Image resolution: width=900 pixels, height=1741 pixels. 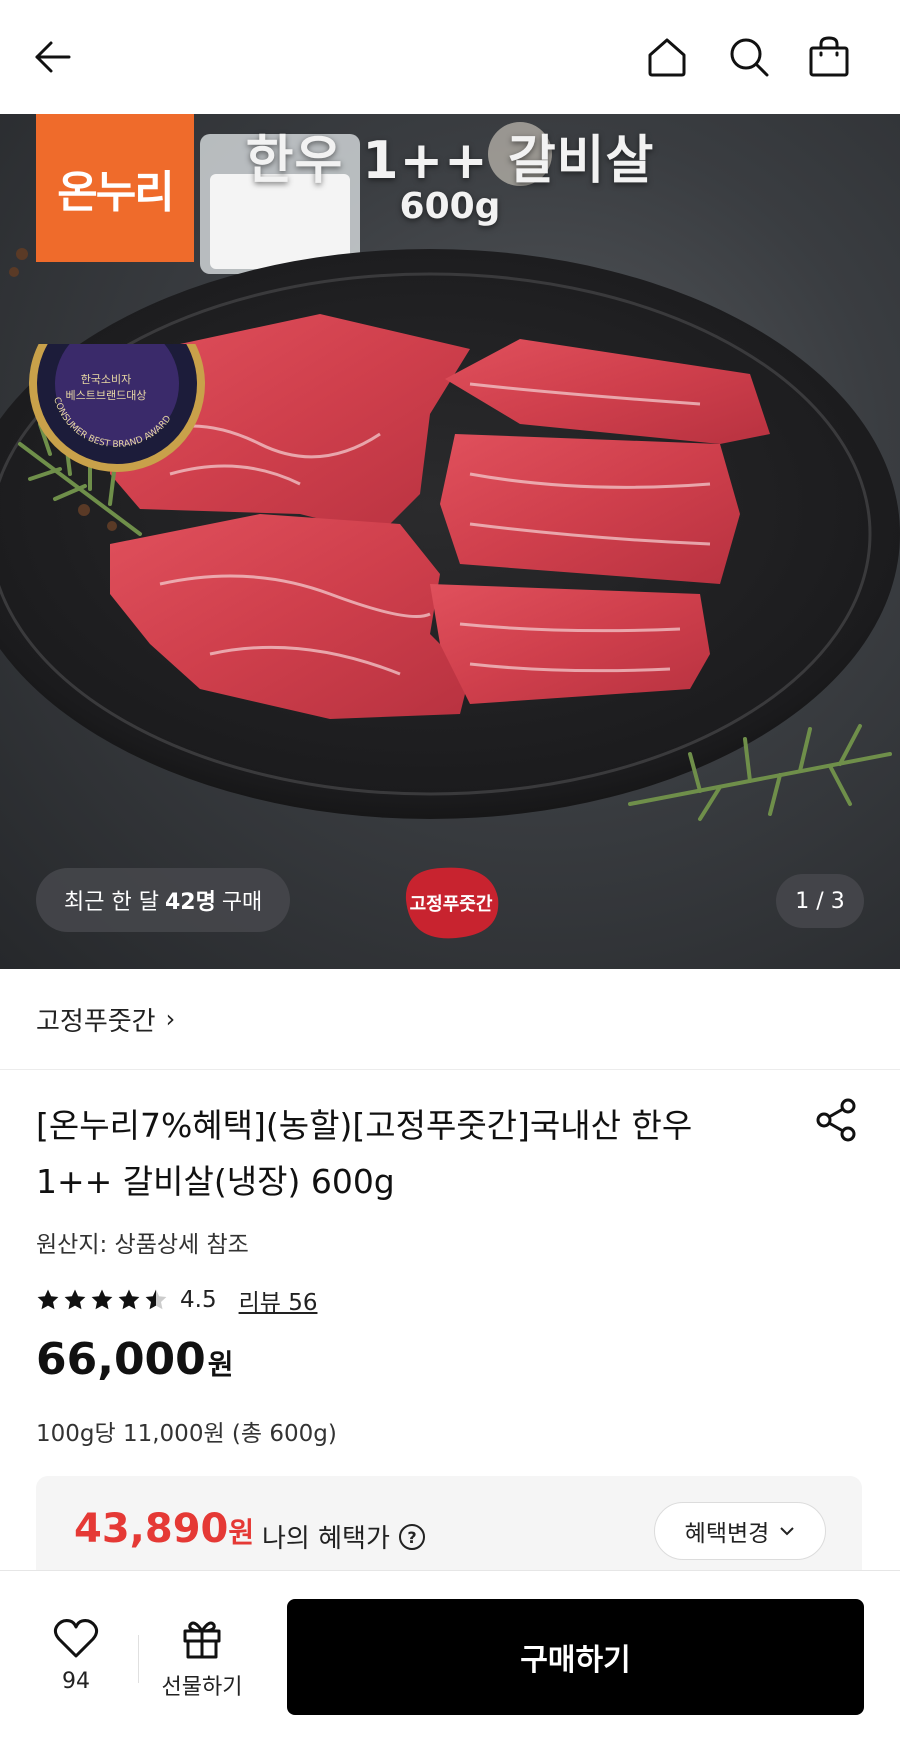 I want to click on gift-button: 선물하기, so click(x=202, y=1659).